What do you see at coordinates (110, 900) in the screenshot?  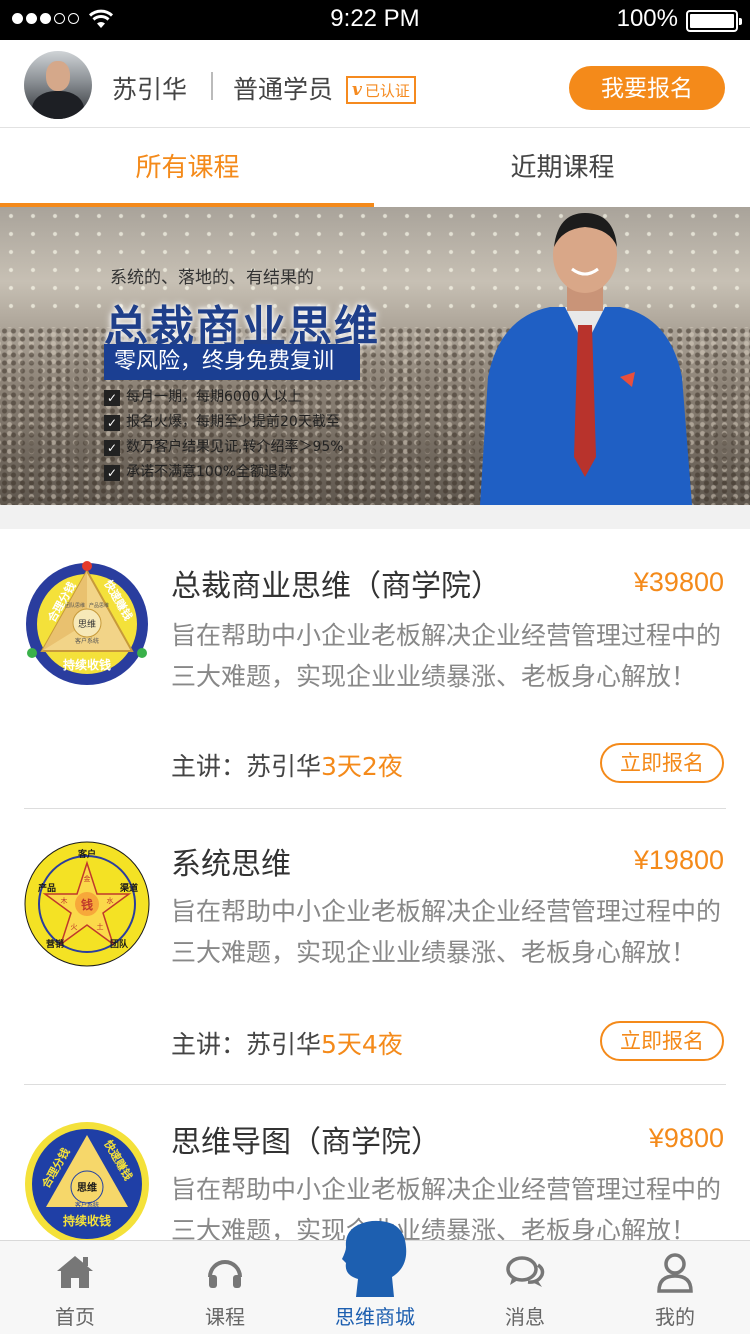 I see `logo-text: 水` at bounding box center [110, 900].